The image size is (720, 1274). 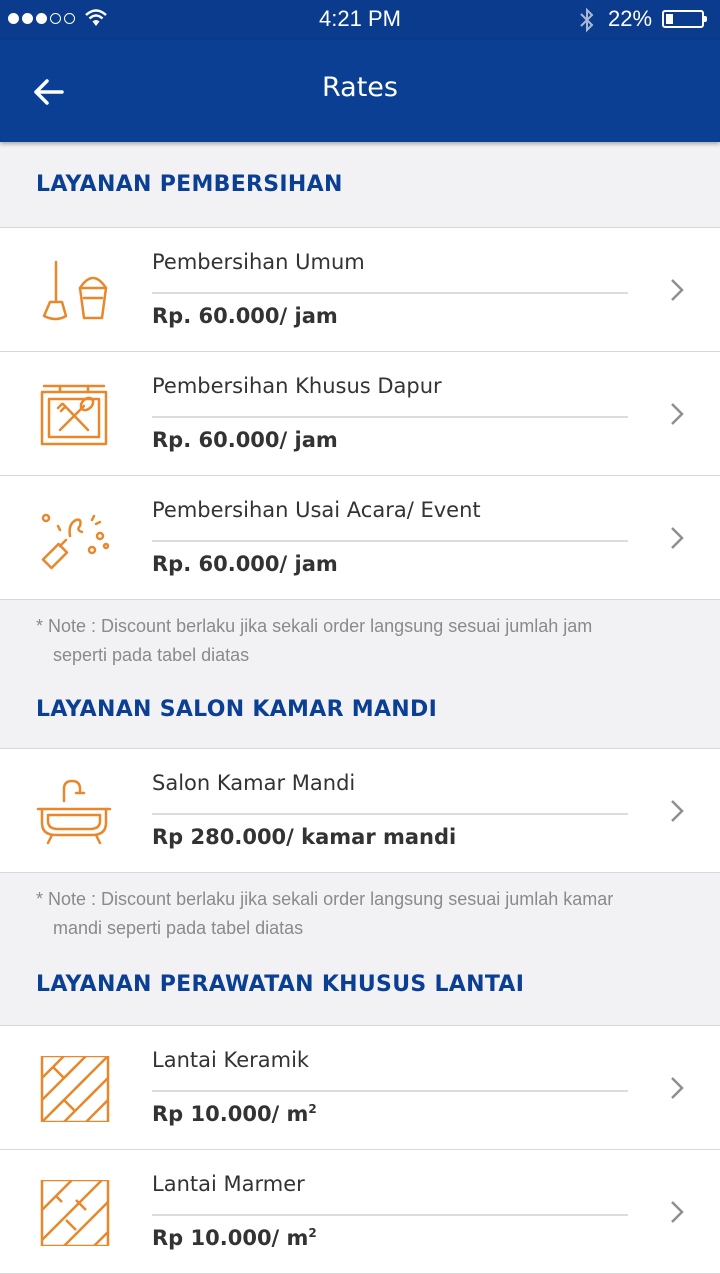 What do you see at coordinates (74, 415) in the screenshot?
I see `kitchen-sign-icon` at bounding box center [74, 415].